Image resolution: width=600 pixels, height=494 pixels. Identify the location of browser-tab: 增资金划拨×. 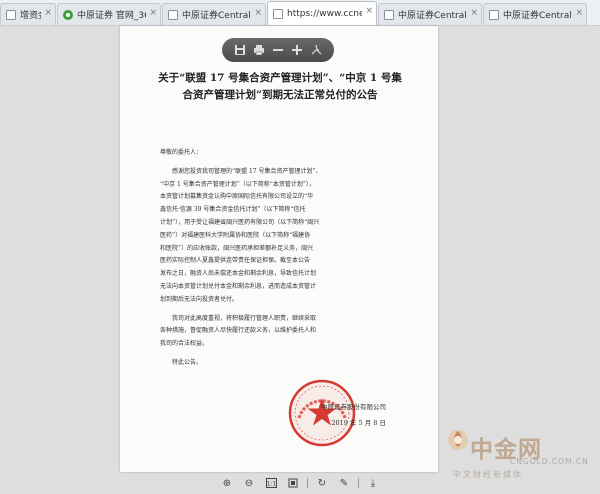
(28, 14).